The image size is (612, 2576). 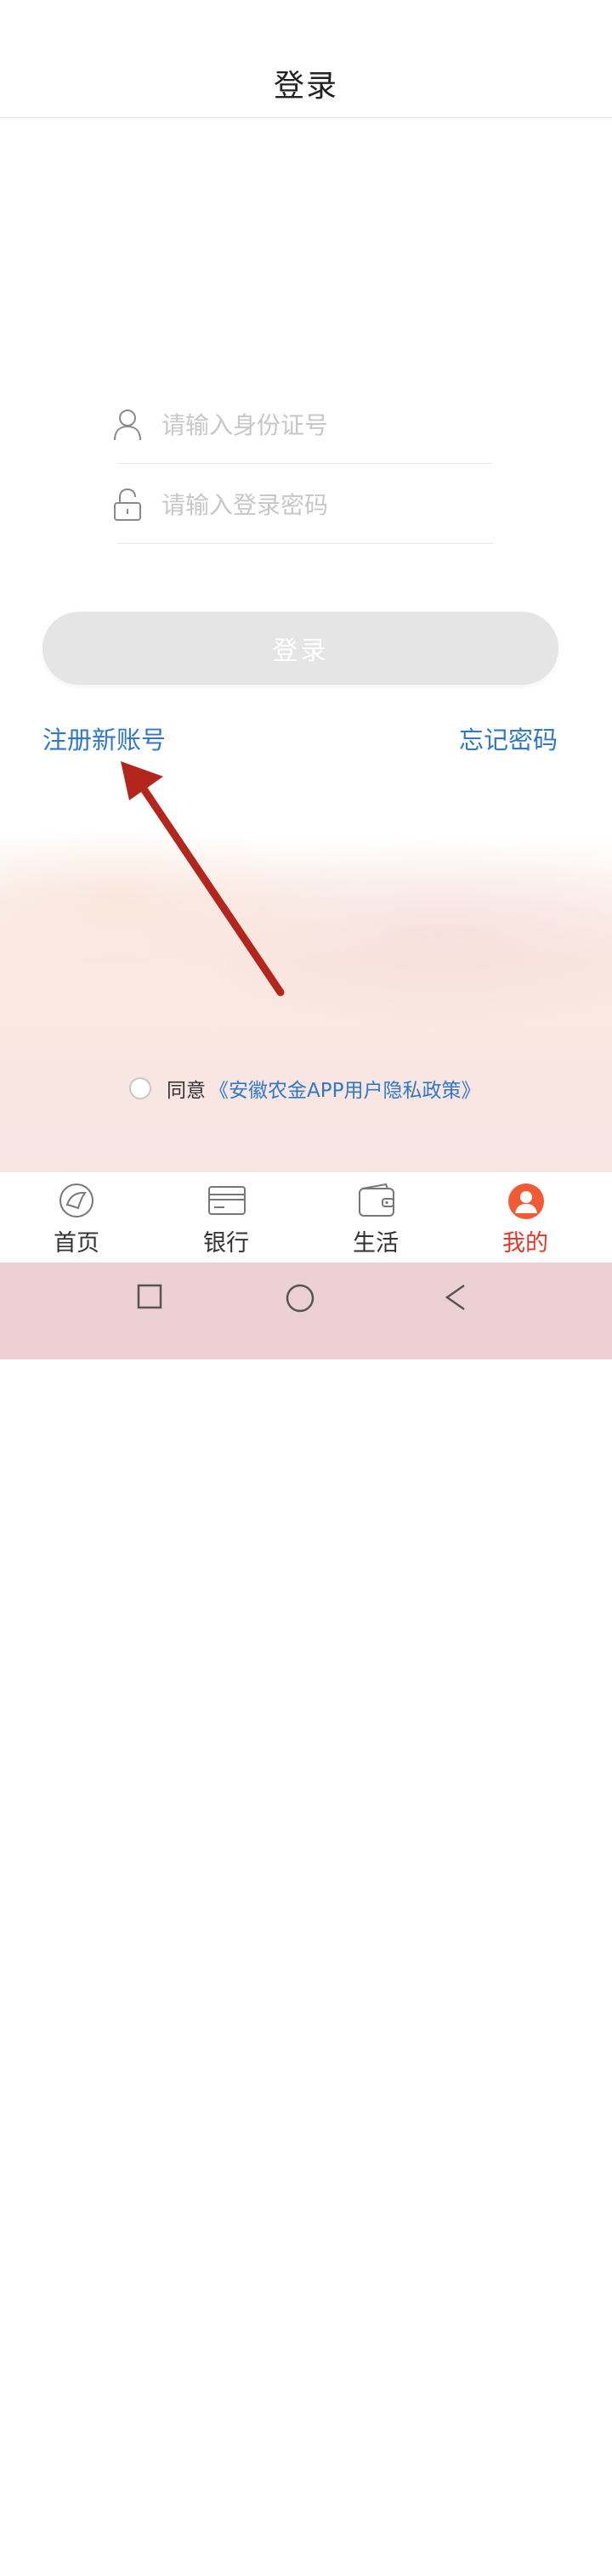 What do you see at coordinates (305, 86) in the screenshot?
I see `page-title: 登录` at bounding box center [305, 86].